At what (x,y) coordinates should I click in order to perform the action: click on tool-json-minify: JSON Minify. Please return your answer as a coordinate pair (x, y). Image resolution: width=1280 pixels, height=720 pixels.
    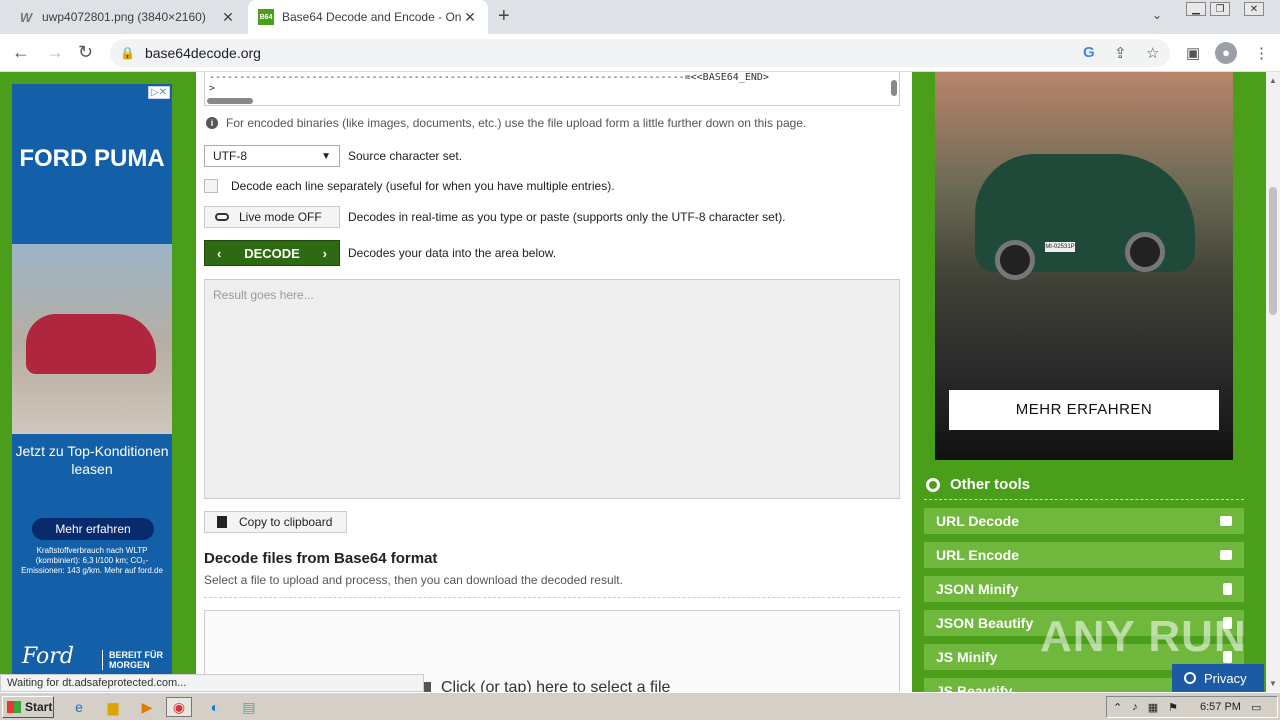
    Looking at the image, I should click on (1084, 589).